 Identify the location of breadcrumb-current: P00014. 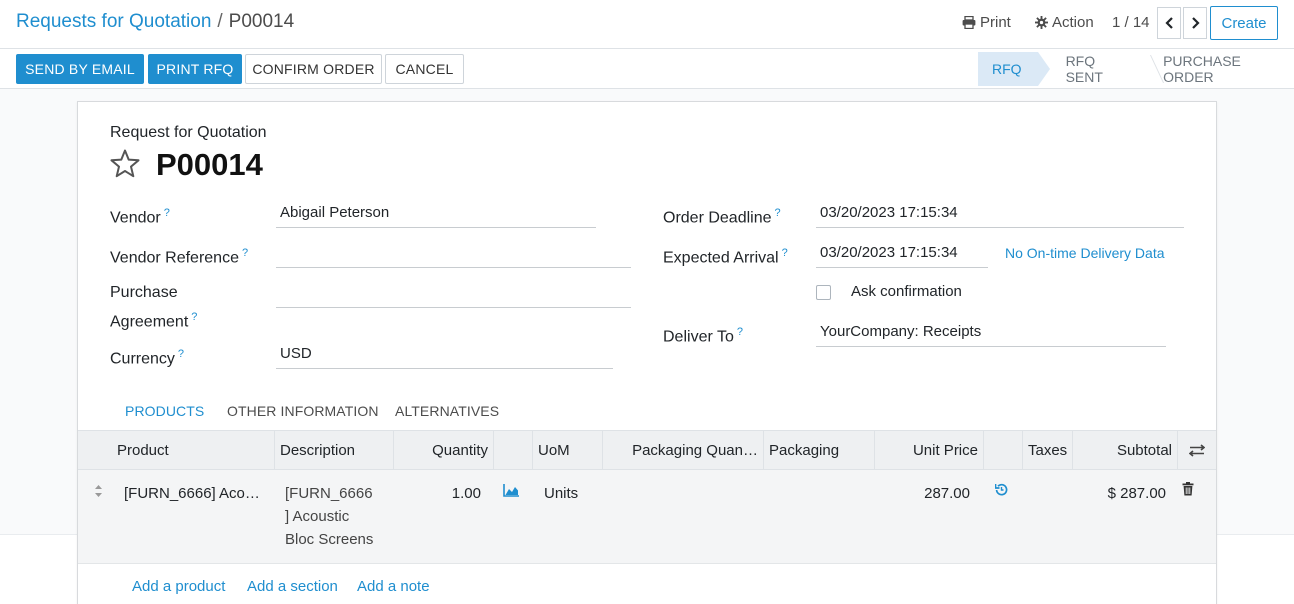
(261, 21).